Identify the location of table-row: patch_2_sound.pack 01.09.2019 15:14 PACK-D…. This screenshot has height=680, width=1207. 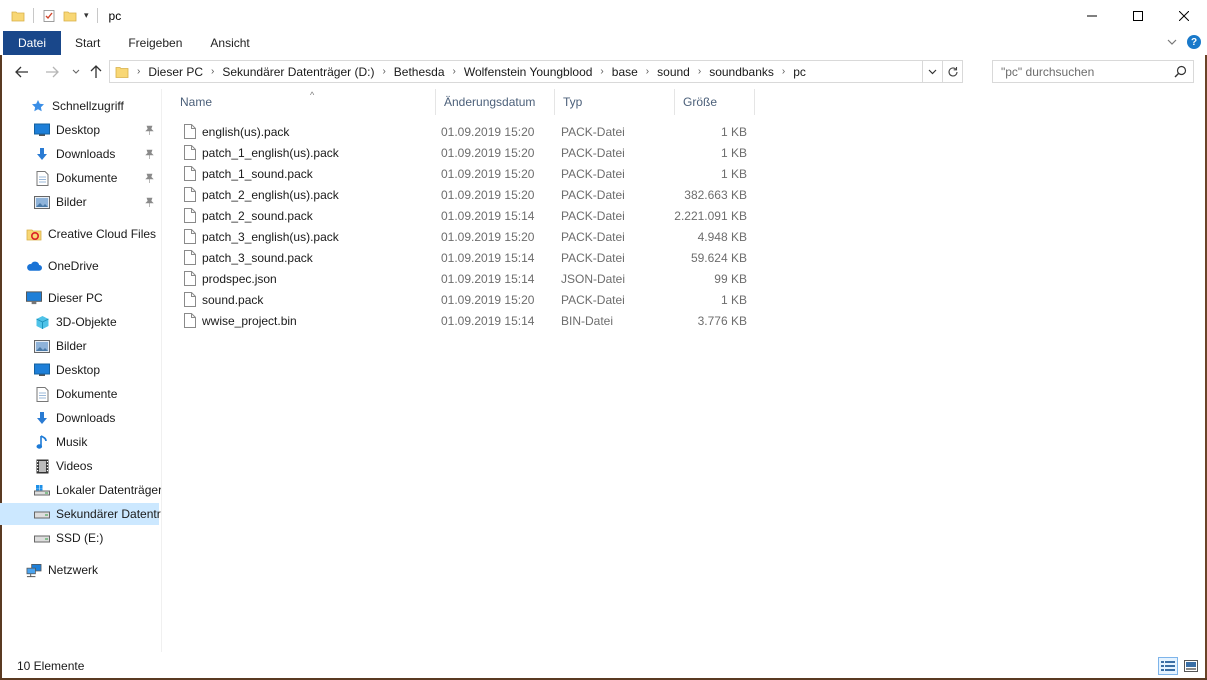
(467, 215).